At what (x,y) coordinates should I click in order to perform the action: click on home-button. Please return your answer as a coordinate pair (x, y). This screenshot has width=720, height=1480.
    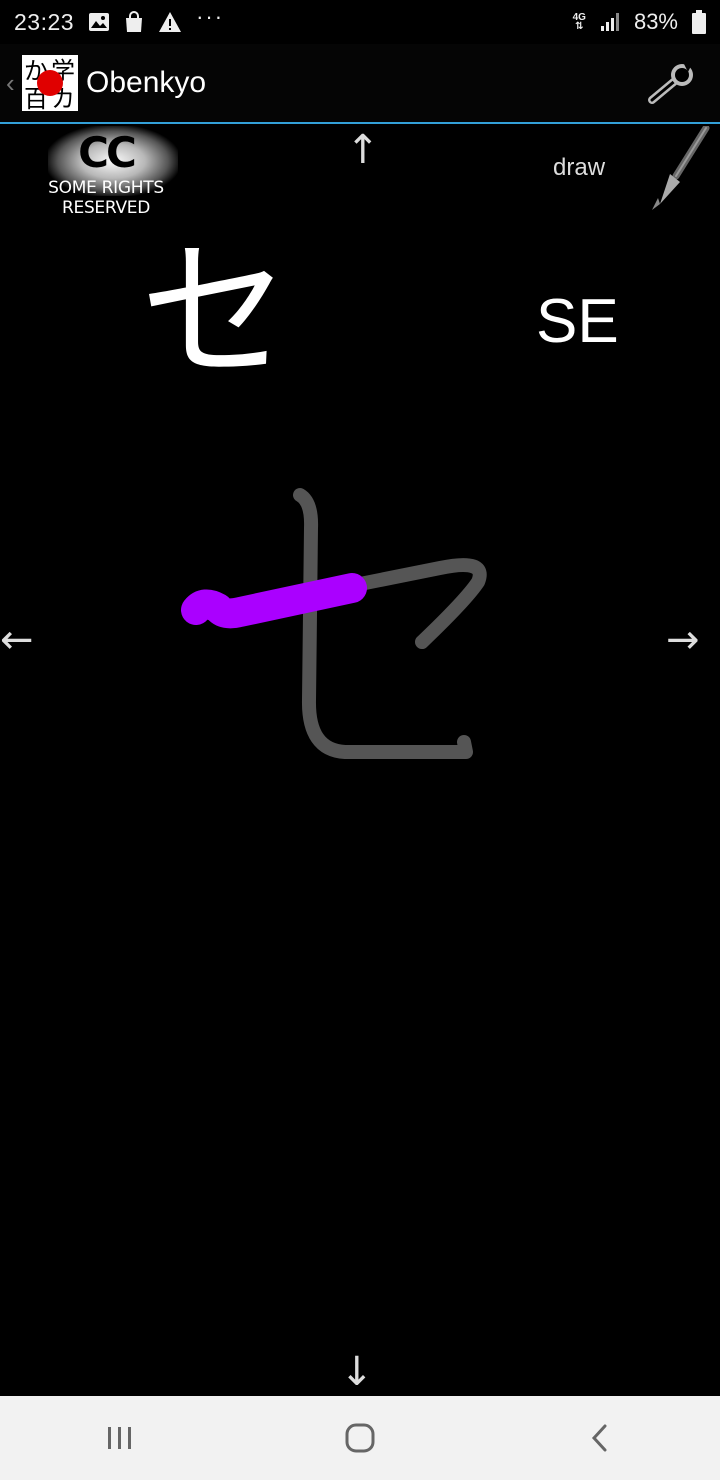
    Looking at the image, I should click on (360, 1438).